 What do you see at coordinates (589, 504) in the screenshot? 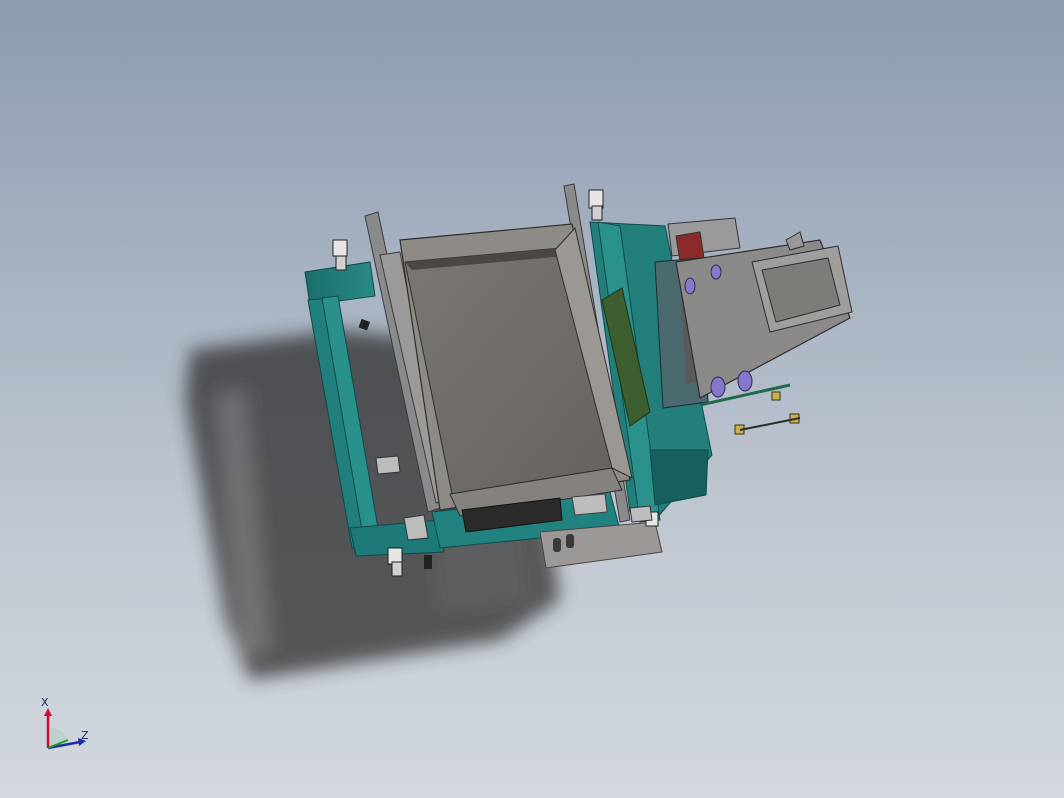
I see `bottom-bracket` at bounding box center [589, 504].